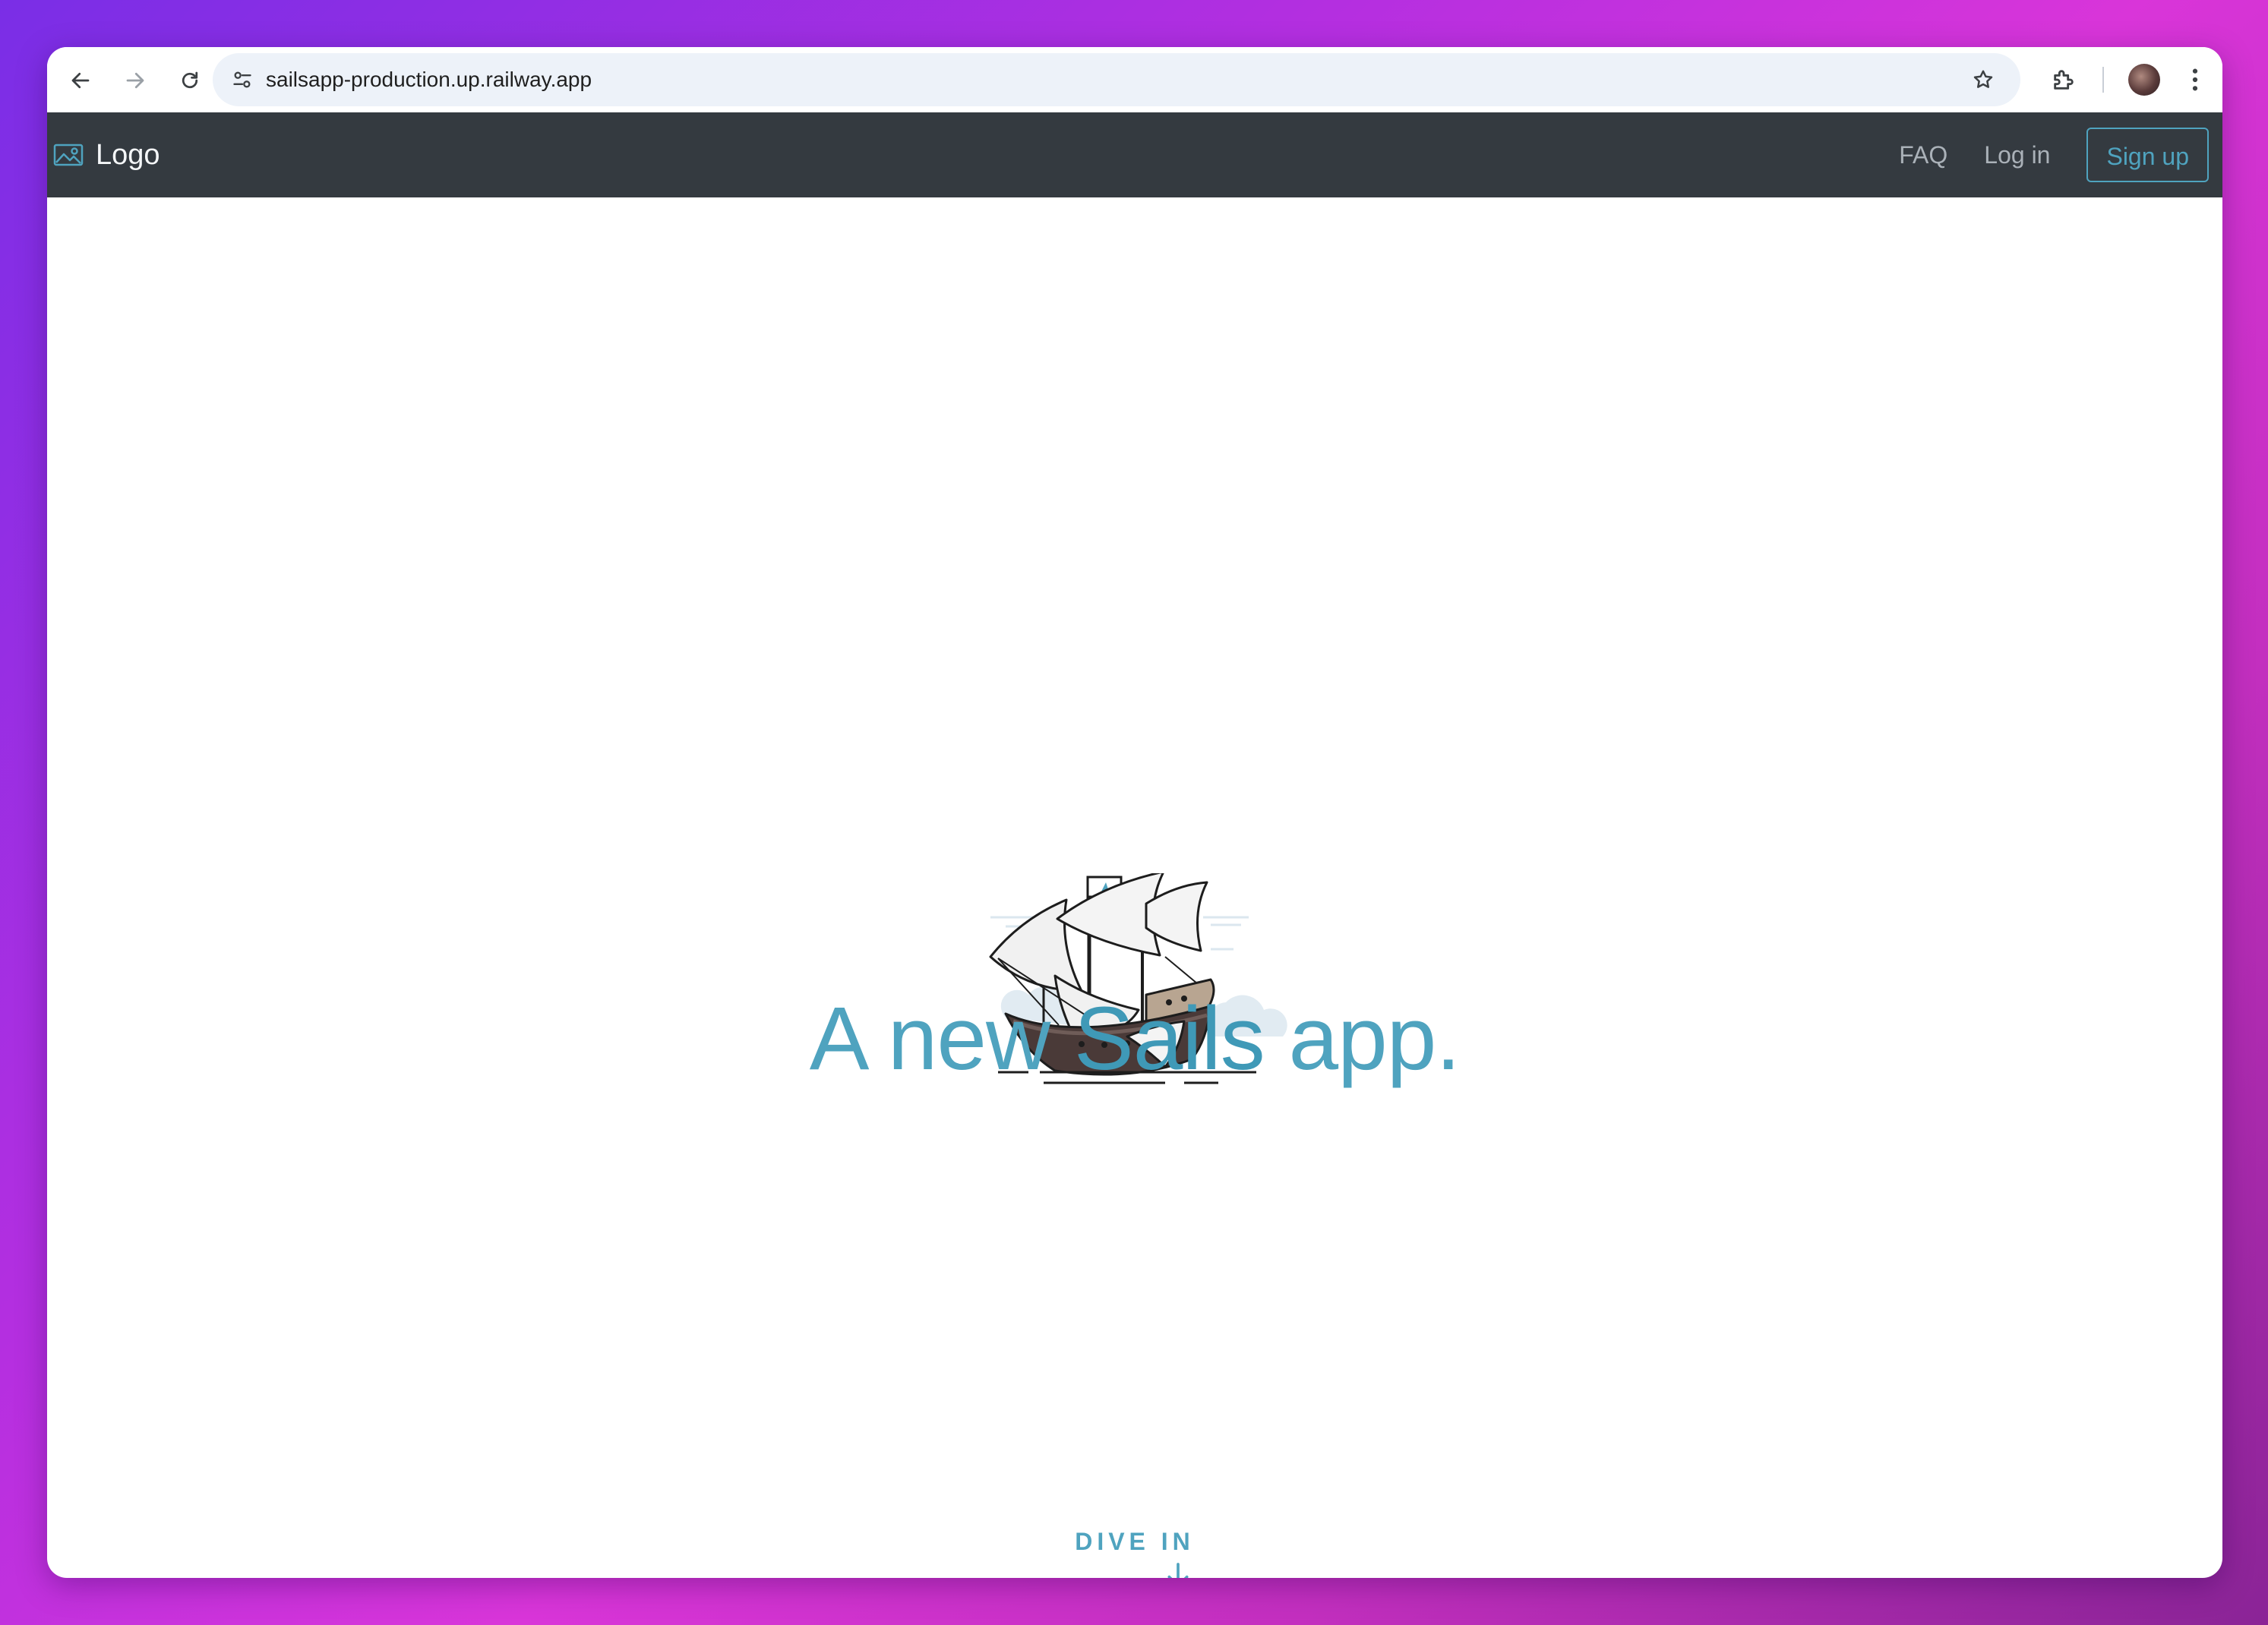  Describe the element at coordinates (2144, 80) in the screenshot. I see `profile-avatar` at that location.